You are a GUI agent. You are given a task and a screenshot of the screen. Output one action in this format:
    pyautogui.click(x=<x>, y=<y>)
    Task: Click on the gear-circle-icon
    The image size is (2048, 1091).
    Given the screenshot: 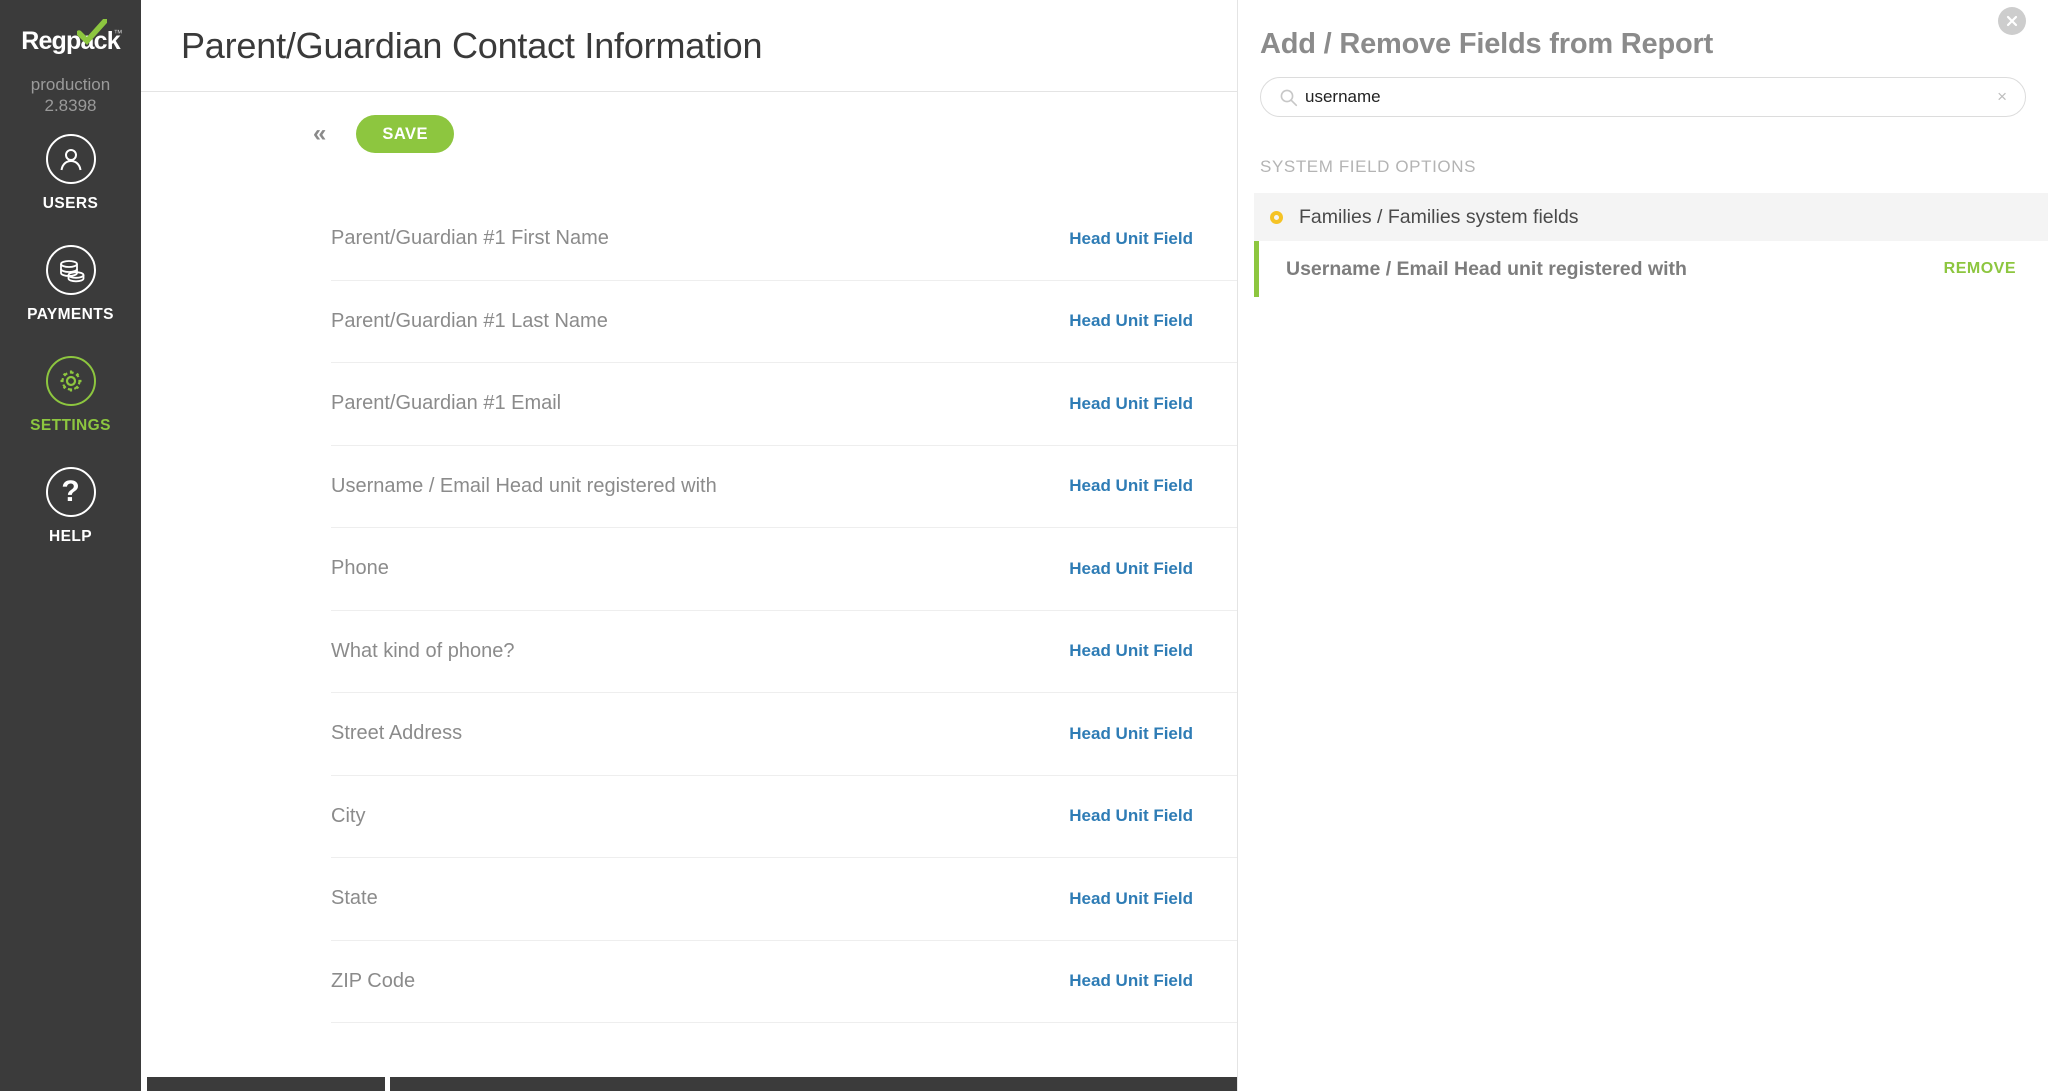 What is the action you would take?
    pyautogui.click(x=70, y=381)
    